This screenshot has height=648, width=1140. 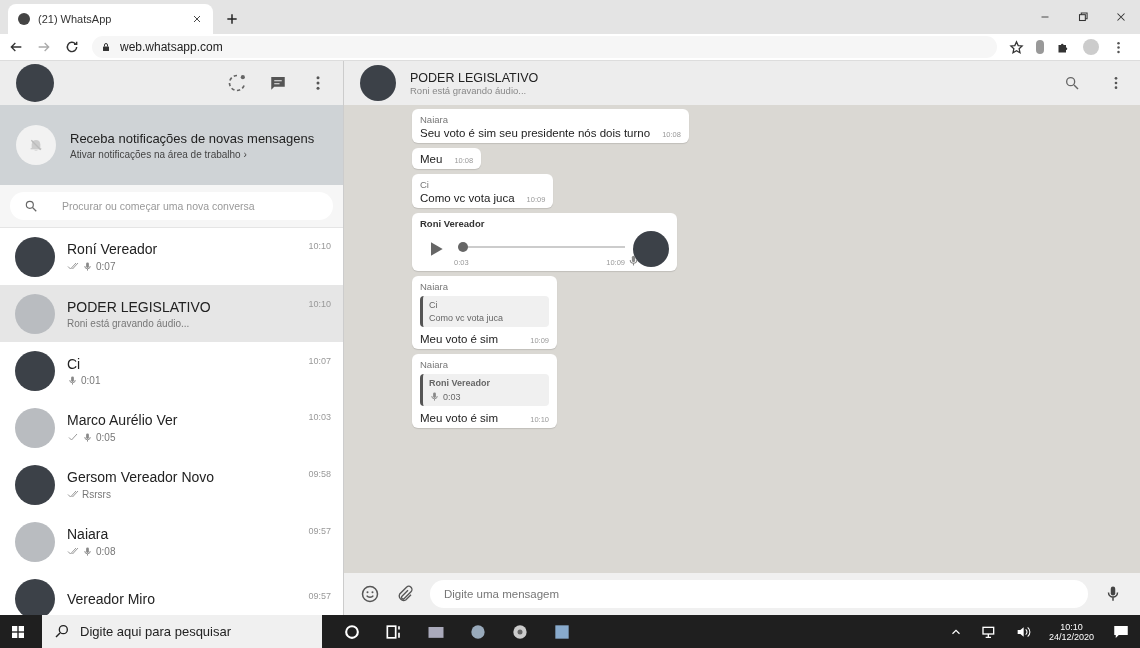 I want to click on group-avatar, so click(x=378, y=83).